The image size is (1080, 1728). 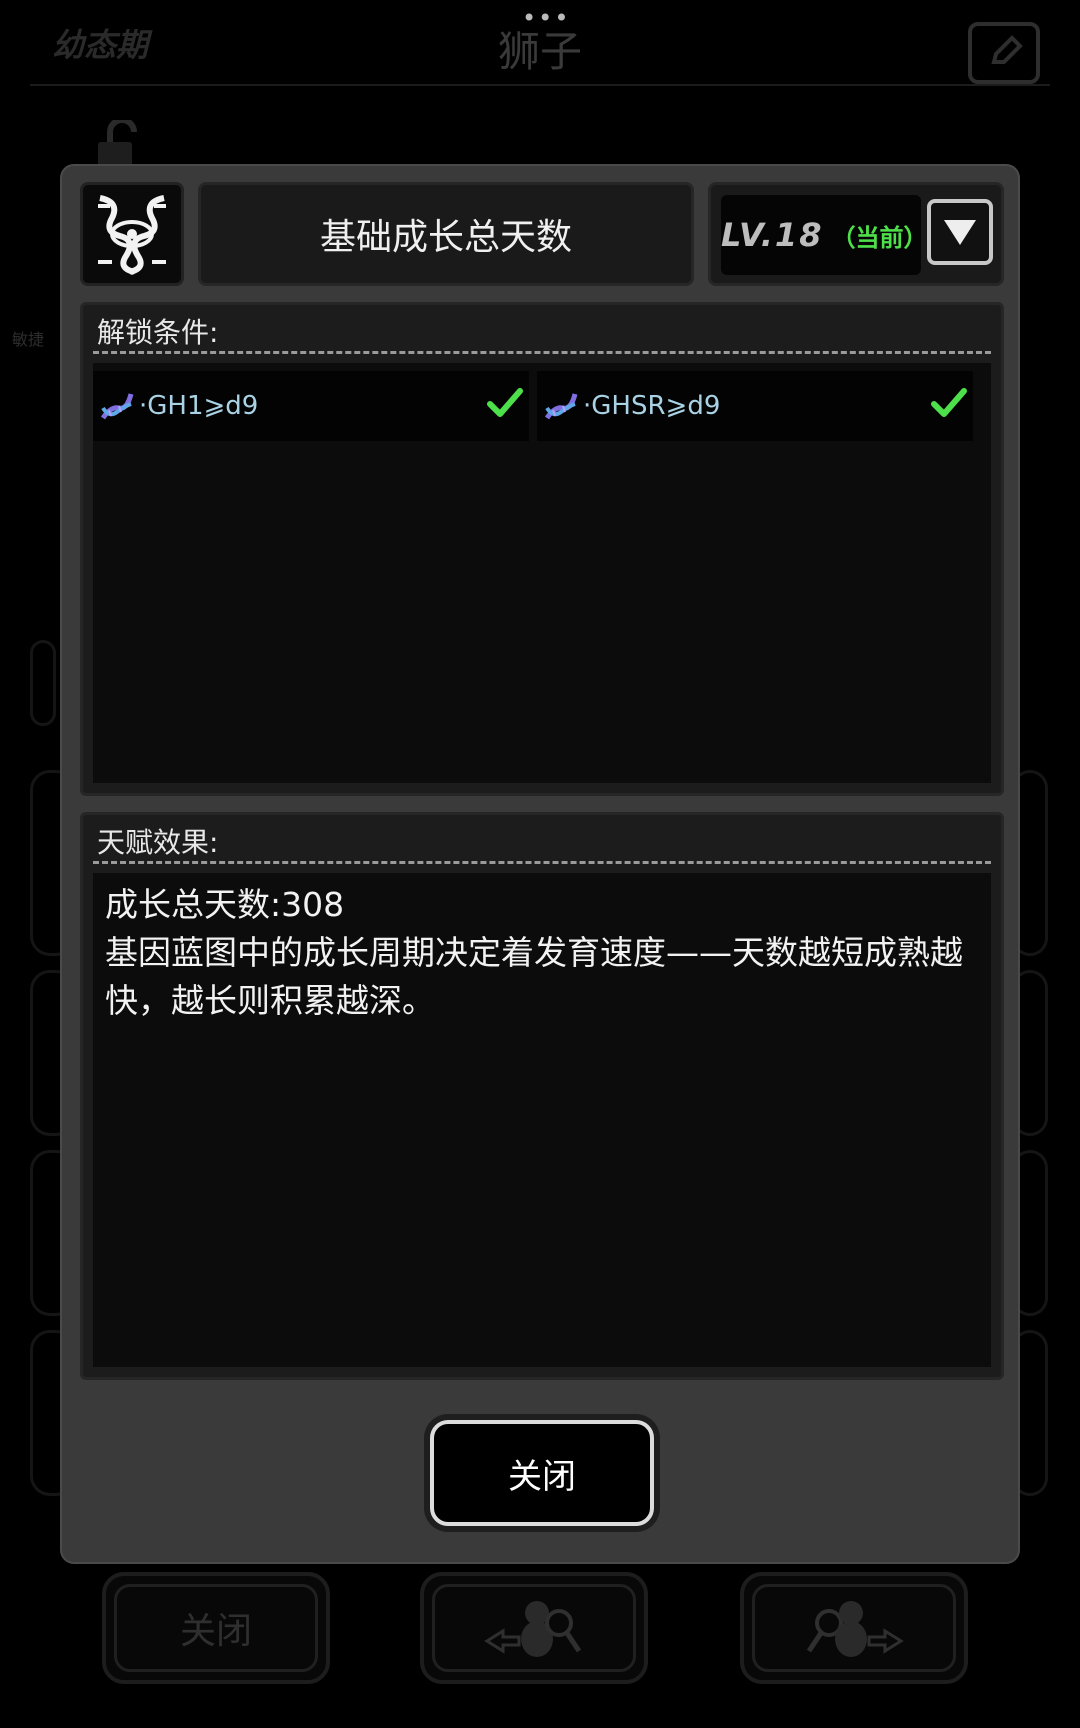 I want to click on edit-button, so click(x=1004, y=53).